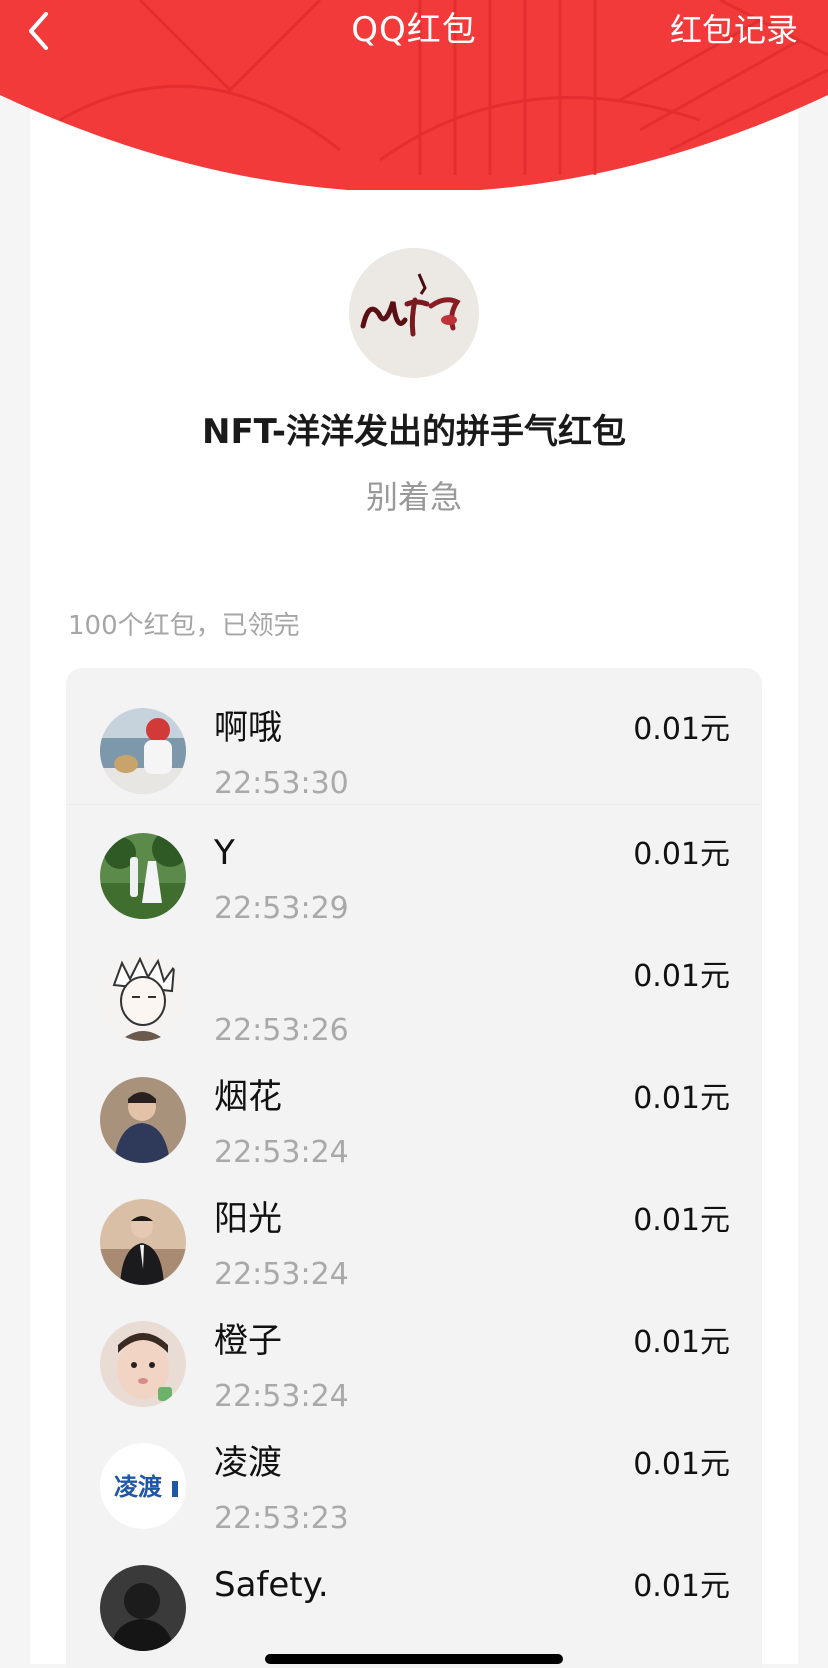  I want to click on recipient-name: 啊哦, so click(248, 728).